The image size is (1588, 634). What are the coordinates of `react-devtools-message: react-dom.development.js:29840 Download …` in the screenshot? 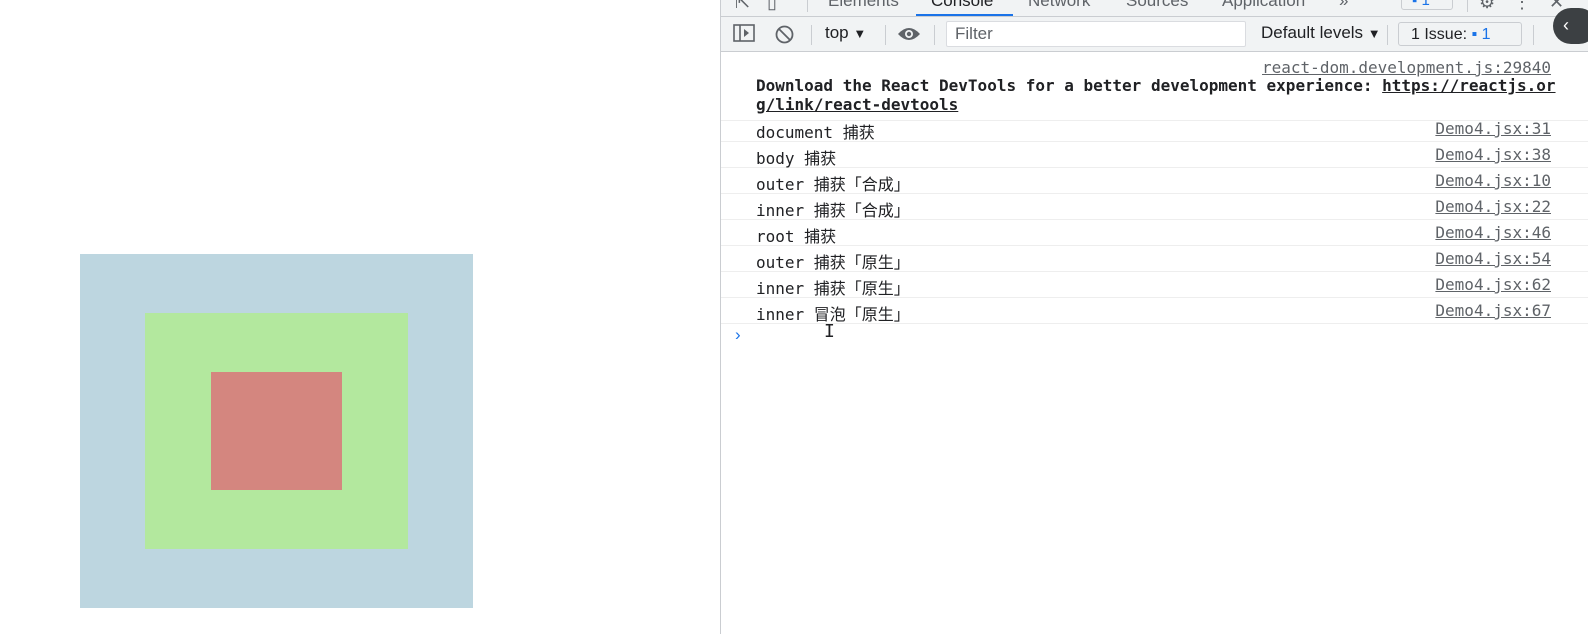 It's located at (1154, 89).